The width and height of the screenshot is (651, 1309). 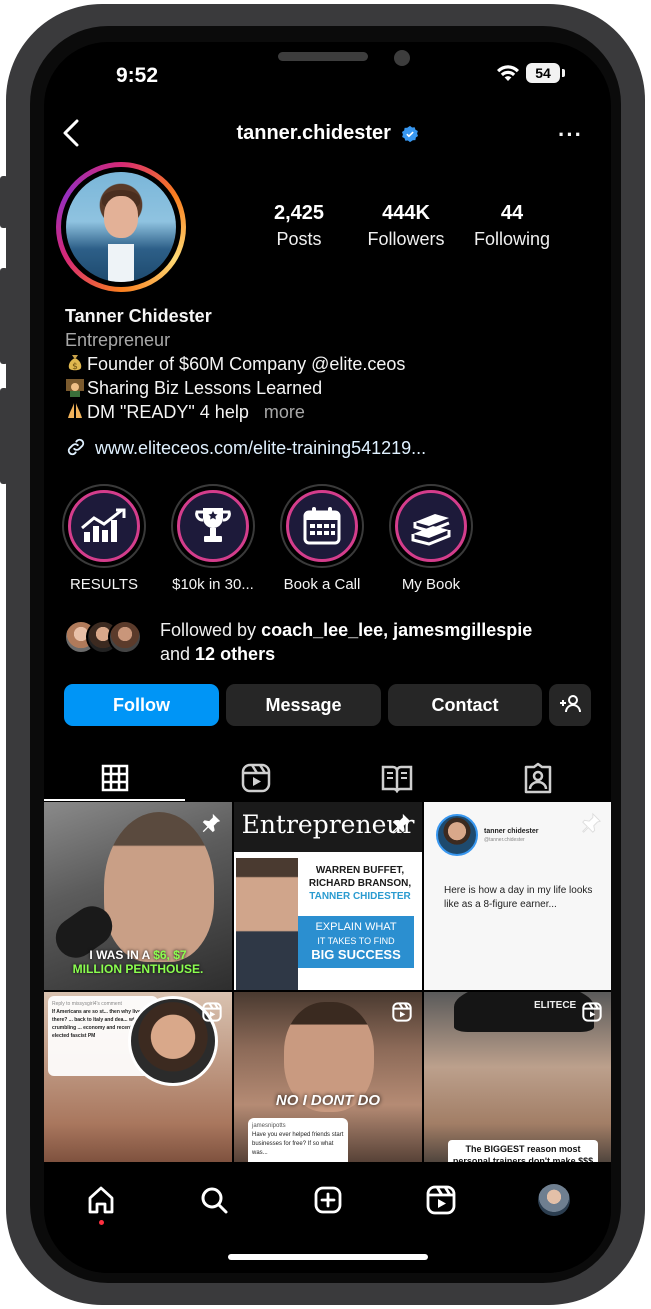 What do you see at coordinates (356, 942) in the screenshot?
I see `post-text-box: EXPLAIN WHAT IT TAKES TO FIND BIG SUCCESS` at bounding box center [356, 942].